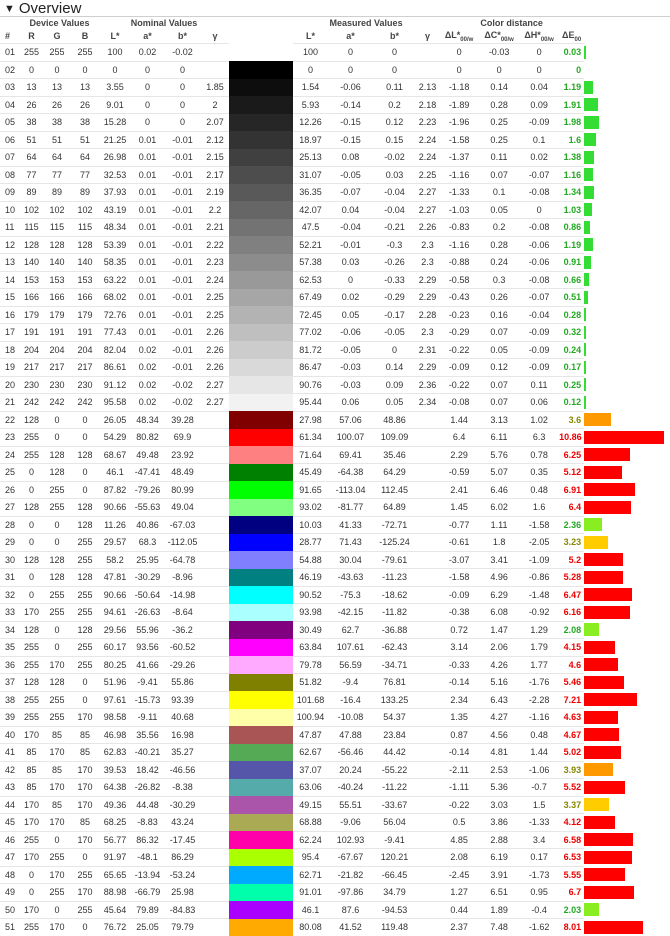 The height and width of the screenshot is (936, 670). Describe the element at coordinates (539, 104) in the screenshot. I see `delta-h: 0.09` at that location.